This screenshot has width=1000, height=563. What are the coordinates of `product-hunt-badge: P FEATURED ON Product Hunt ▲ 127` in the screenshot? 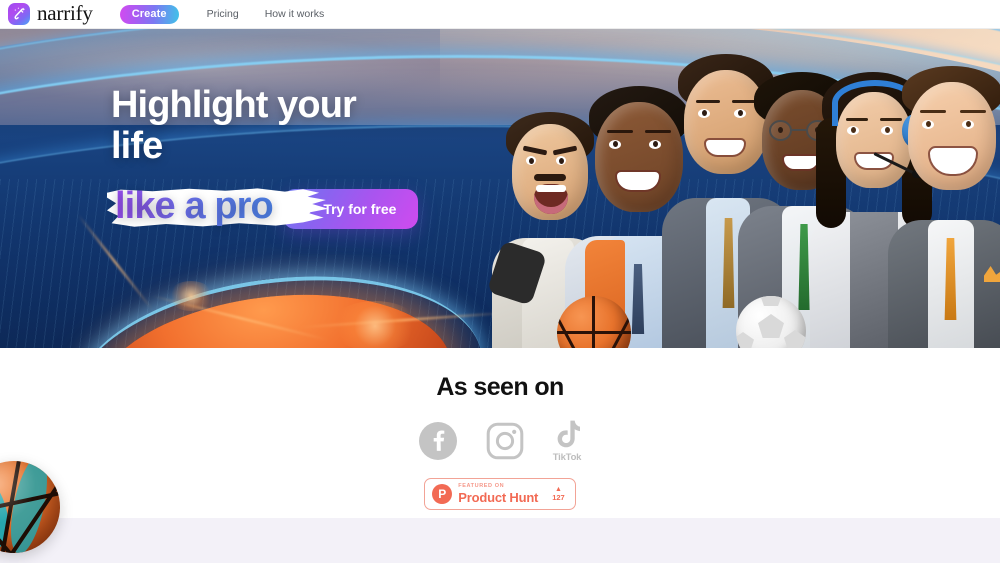 It's located at (500, 494).